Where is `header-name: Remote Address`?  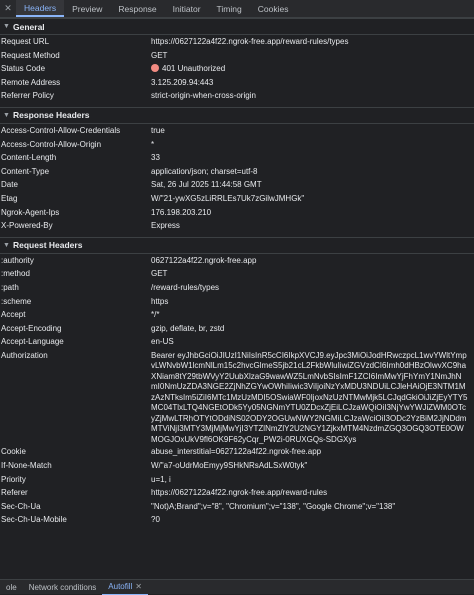
header-name: Remote Address is located at coordinates (31, 82).